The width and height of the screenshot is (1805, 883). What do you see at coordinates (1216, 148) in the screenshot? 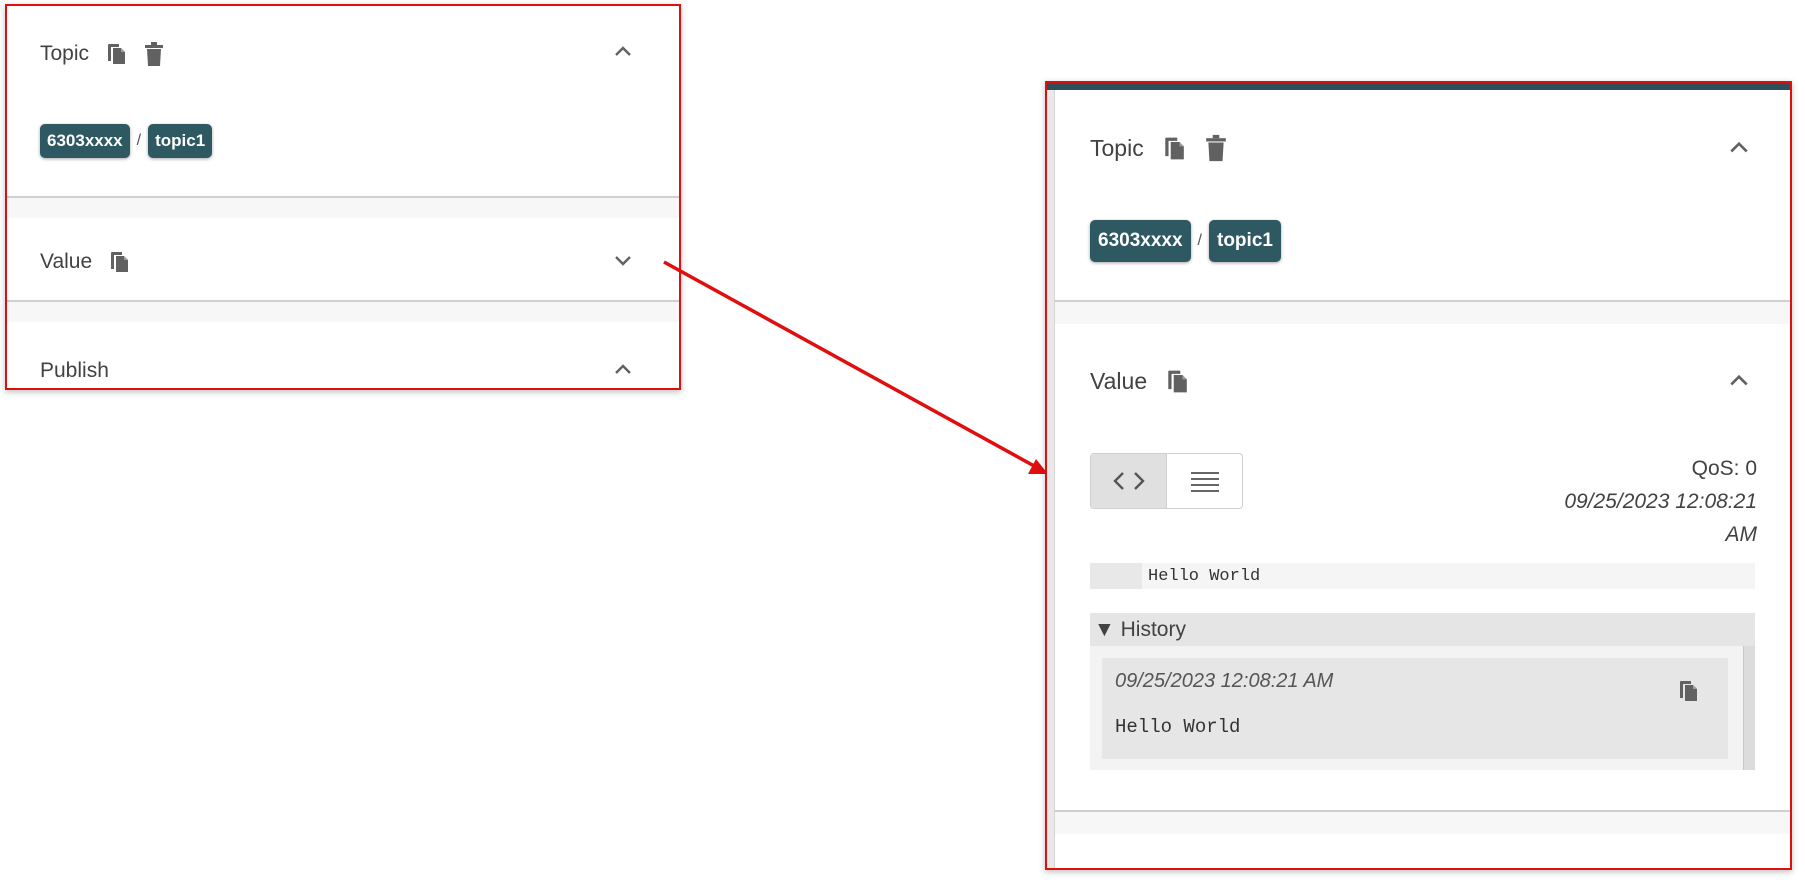
I see `trash-icon` at bounding box center [1216, 148].